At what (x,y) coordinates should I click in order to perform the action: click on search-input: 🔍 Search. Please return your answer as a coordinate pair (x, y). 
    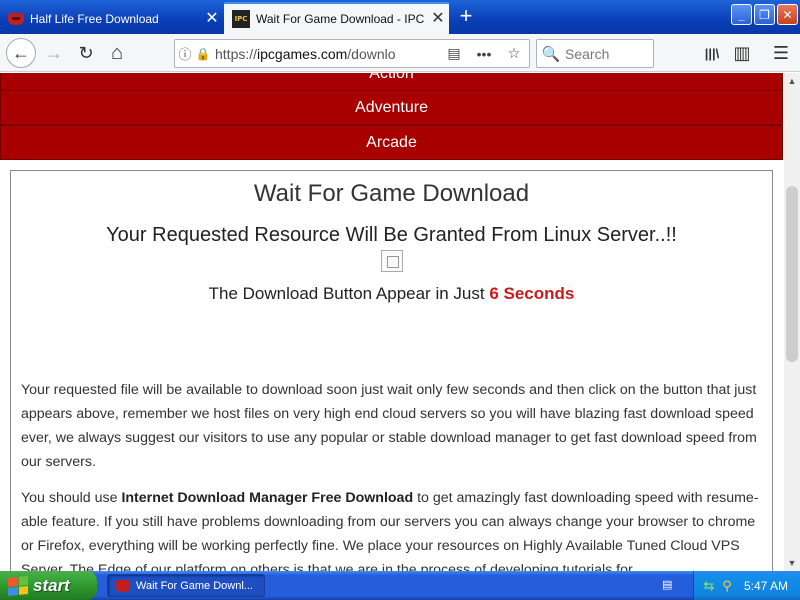
    Looking at the image, I should click on (595, 53).